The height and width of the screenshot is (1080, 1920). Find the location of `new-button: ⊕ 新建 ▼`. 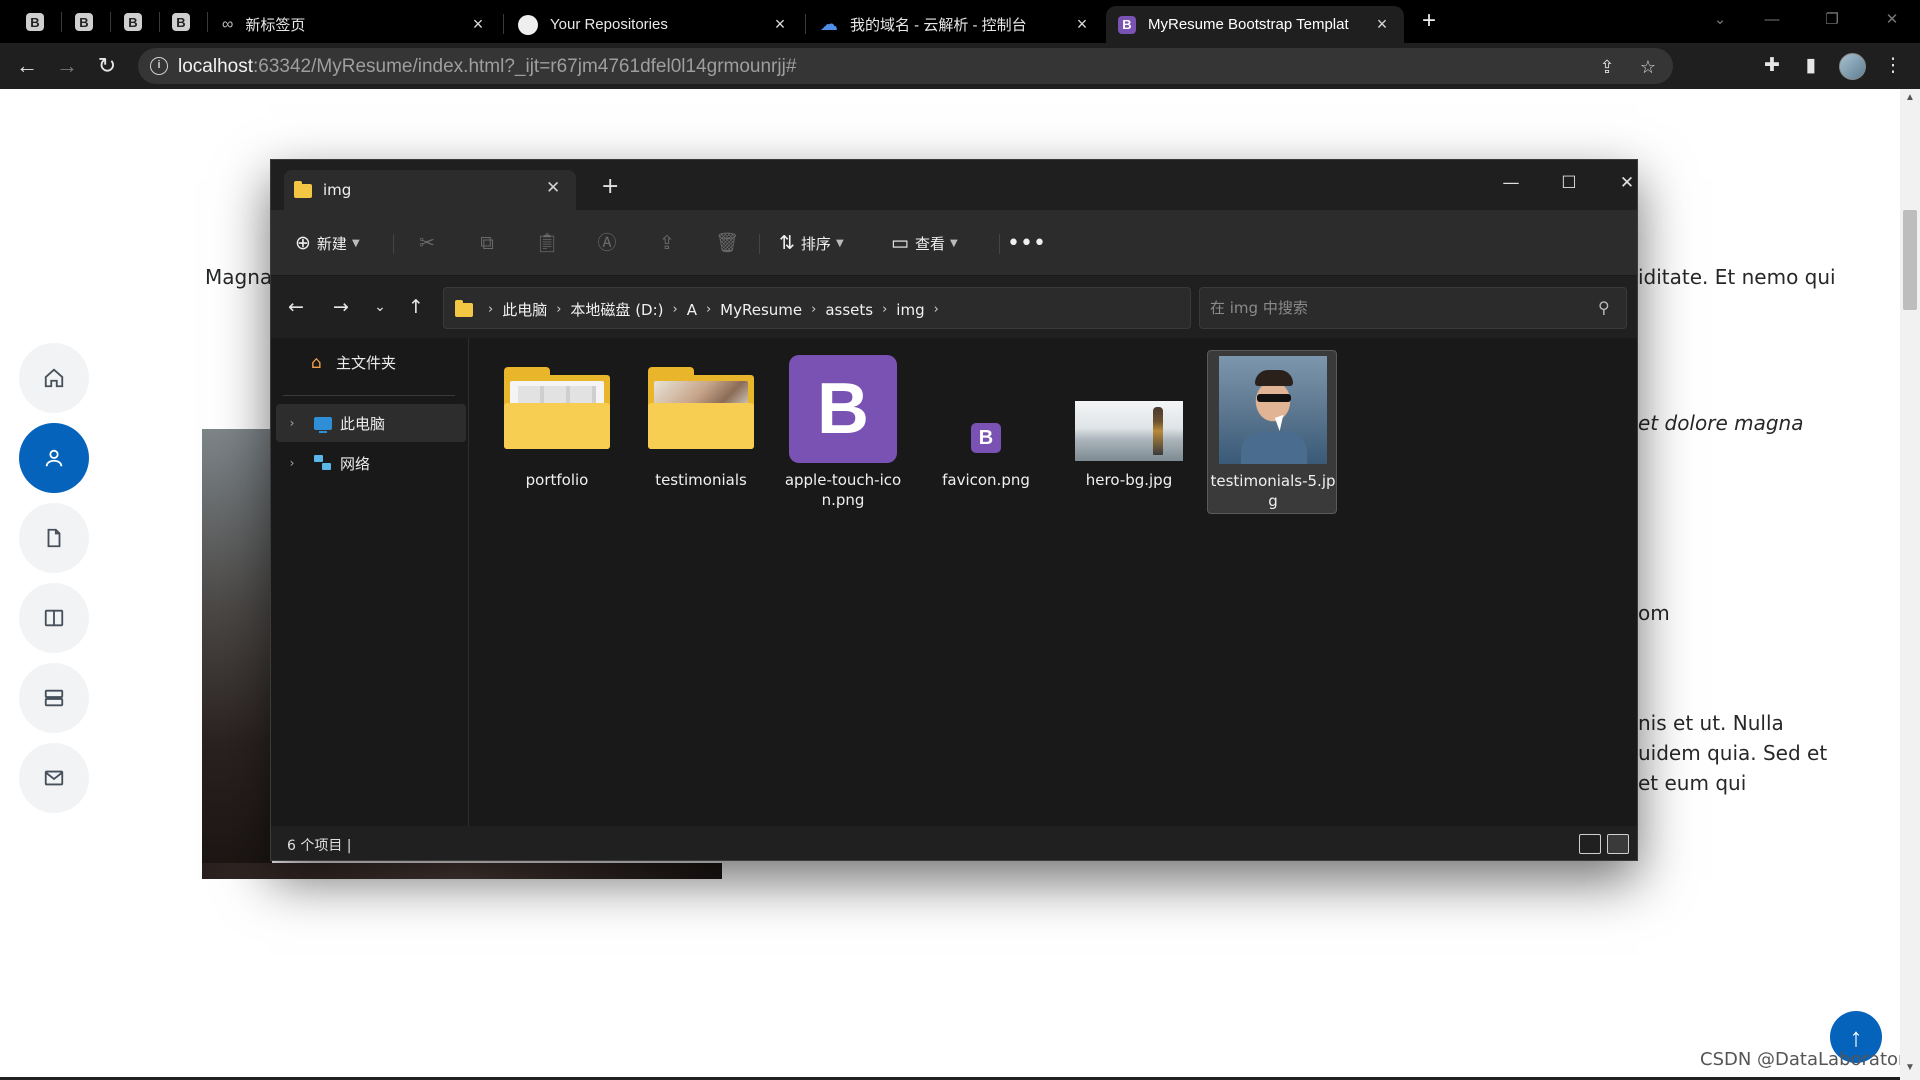

new-button: ⊕ 新建 ▼ is located at coordinates (327, 243).